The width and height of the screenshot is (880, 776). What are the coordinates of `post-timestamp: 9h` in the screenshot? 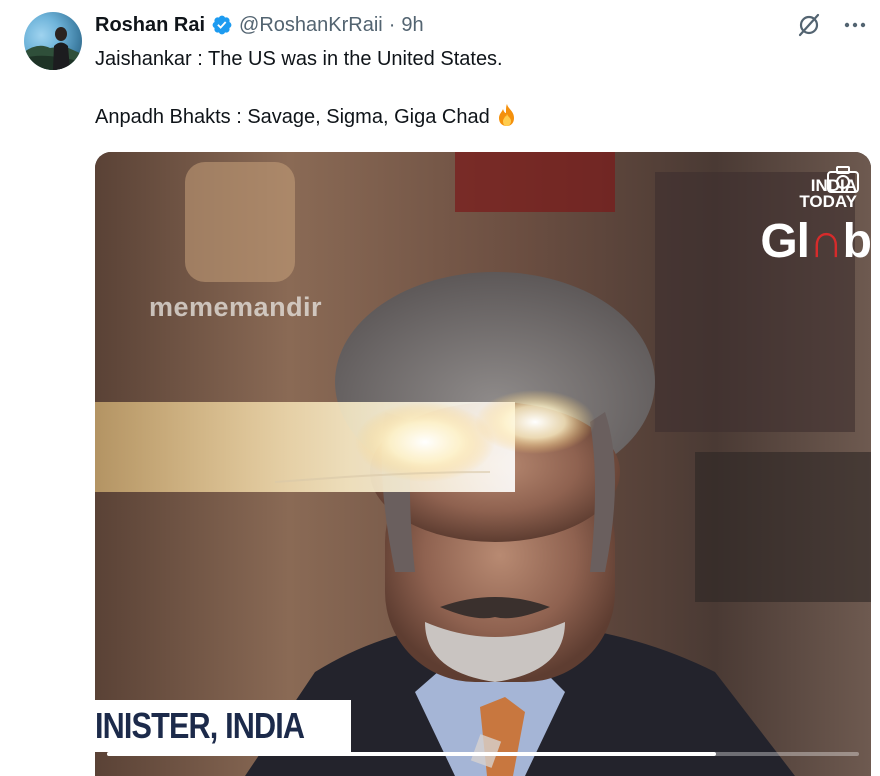 It's located at (412, 25).